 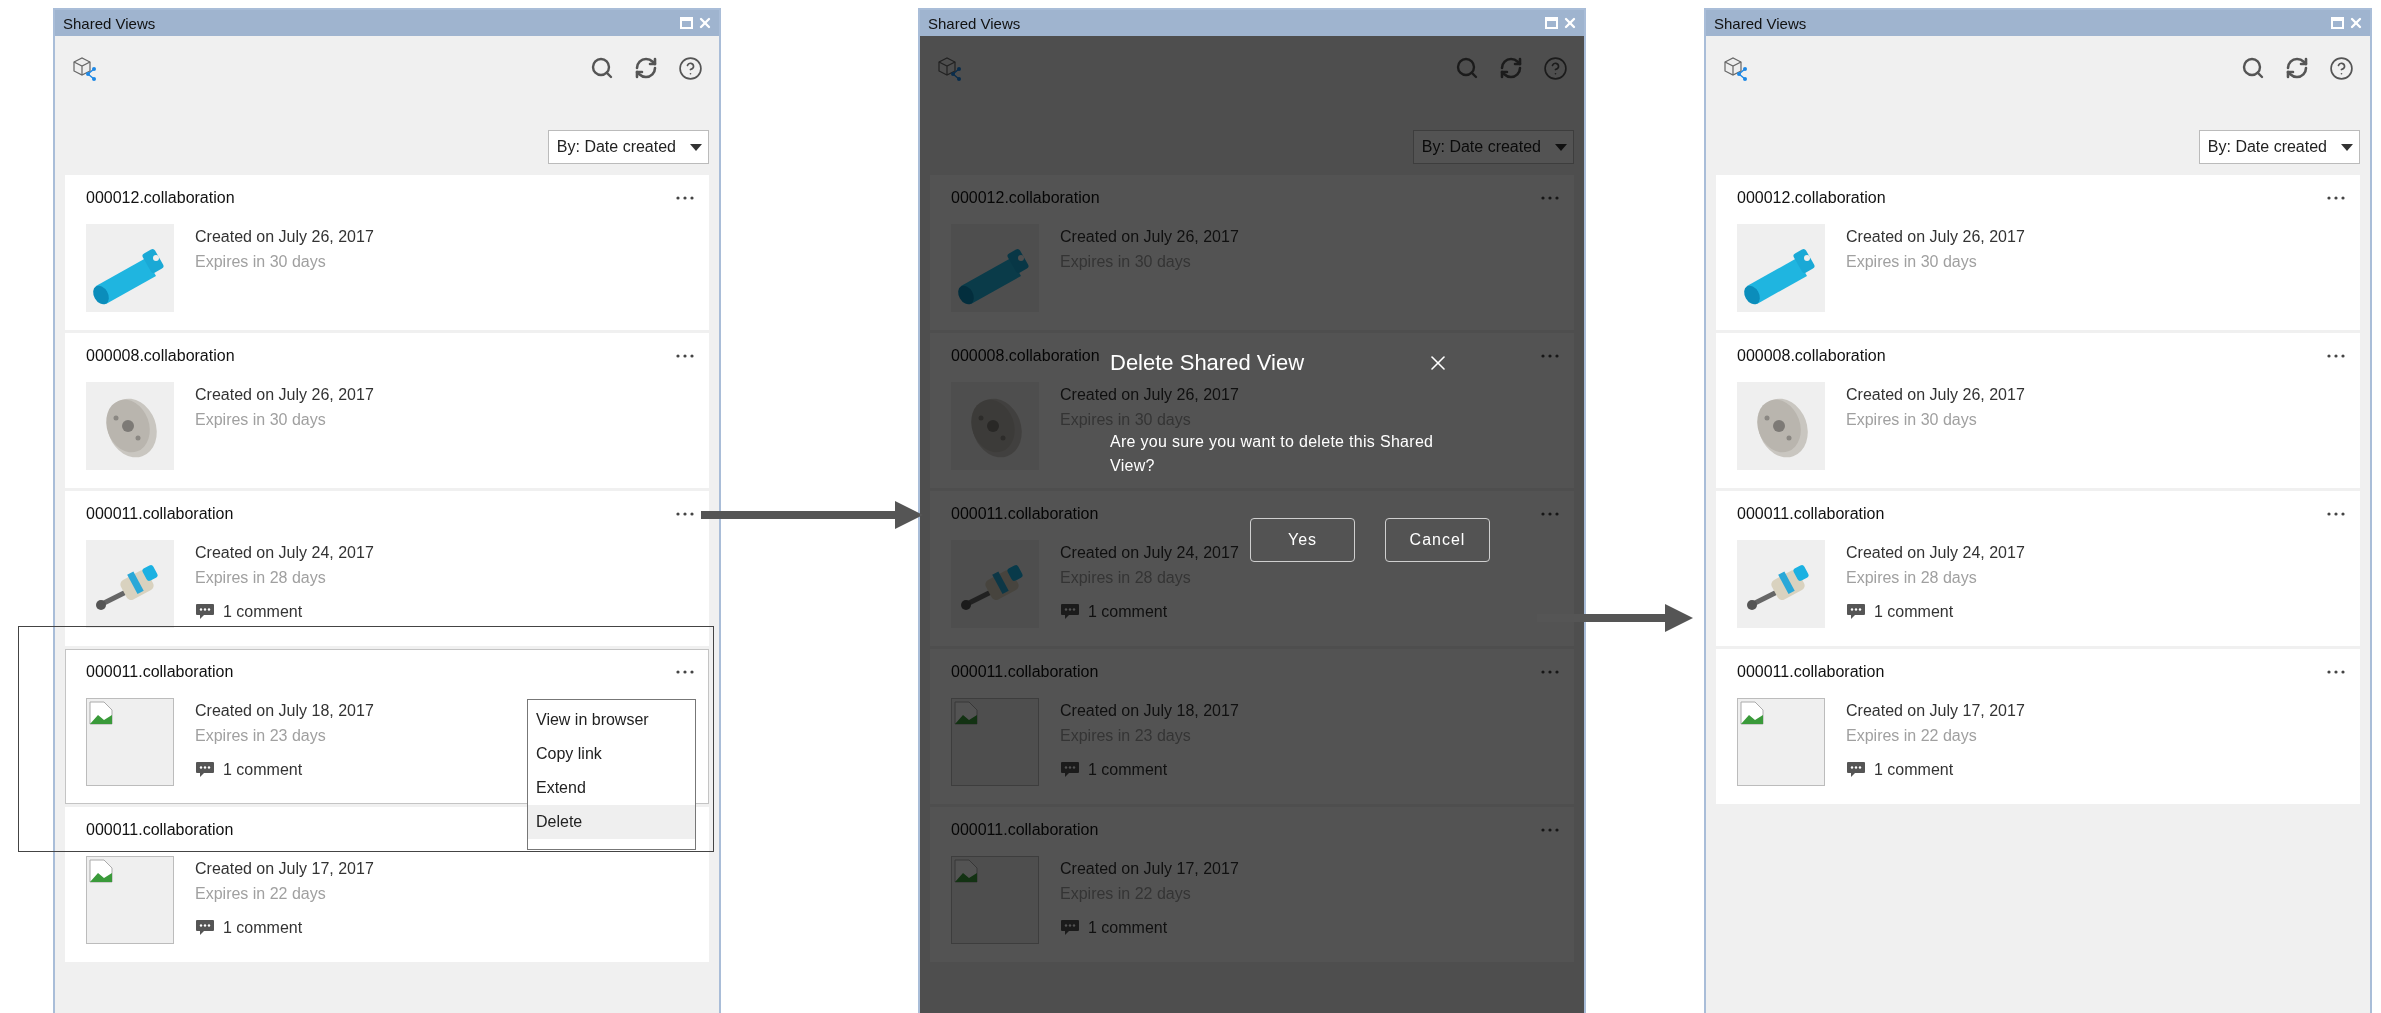 I want to click on created-date: Created on July 24, 2017, so click(x=1935, y=553).